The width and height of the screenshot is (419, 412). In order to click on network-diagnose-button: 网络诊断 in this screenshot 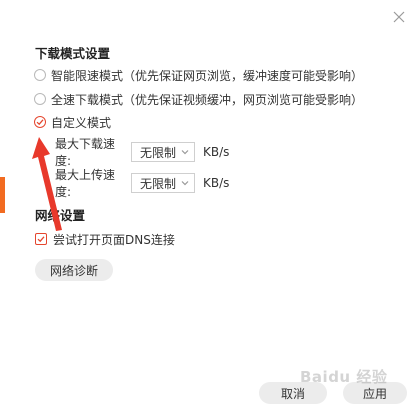, I will do `click(74, 270)`.